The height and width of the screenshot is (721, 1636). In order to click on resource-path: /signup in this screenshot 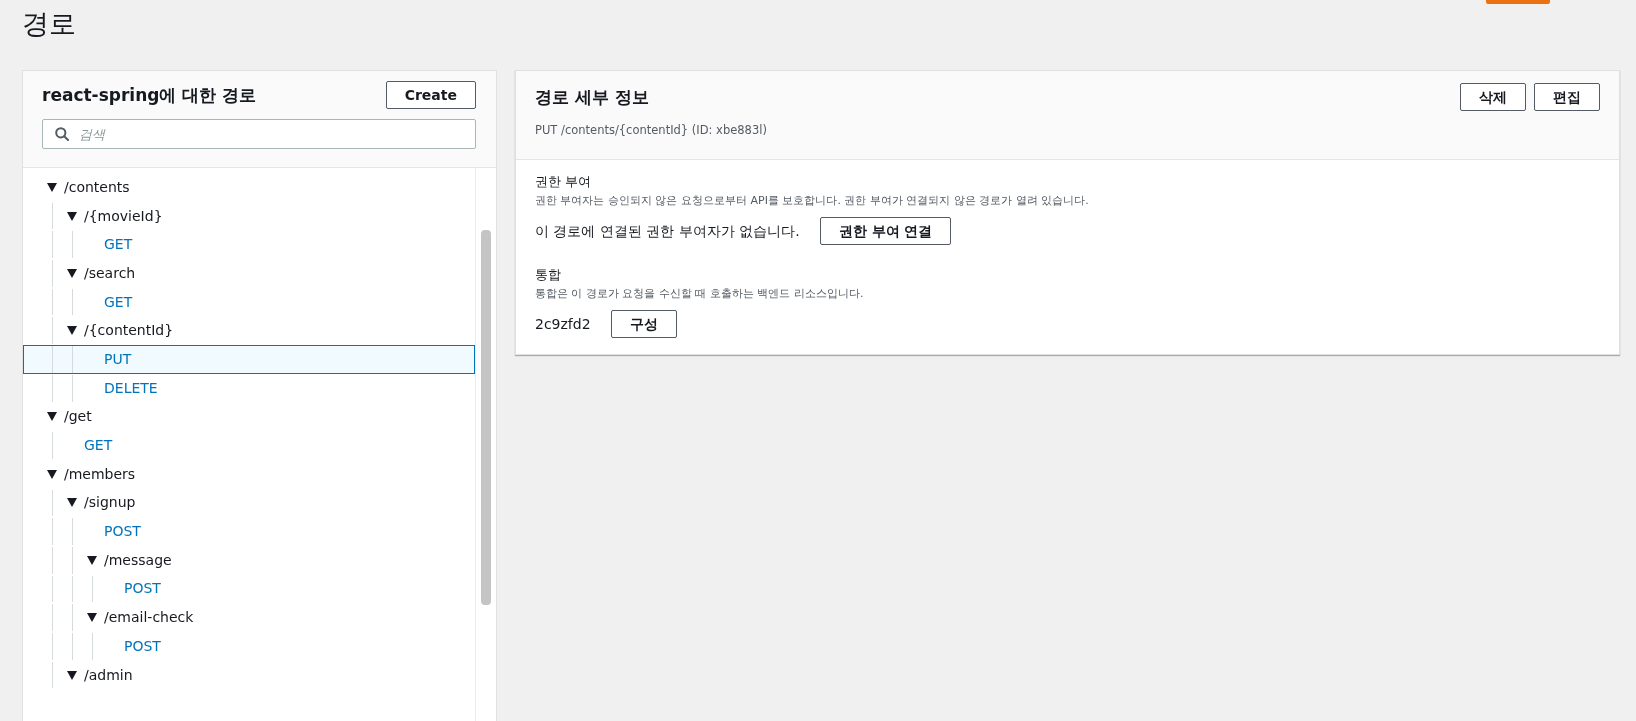, I will do `click(110, 503)`.